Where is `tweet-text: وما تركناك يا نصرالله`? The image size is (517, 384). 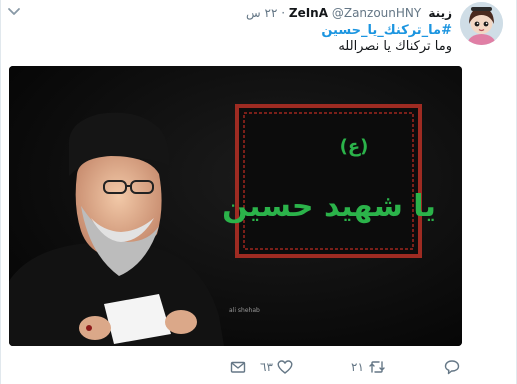 tweet-text: وما تركناك يا نصرالله is located at coordinates (395, 46).